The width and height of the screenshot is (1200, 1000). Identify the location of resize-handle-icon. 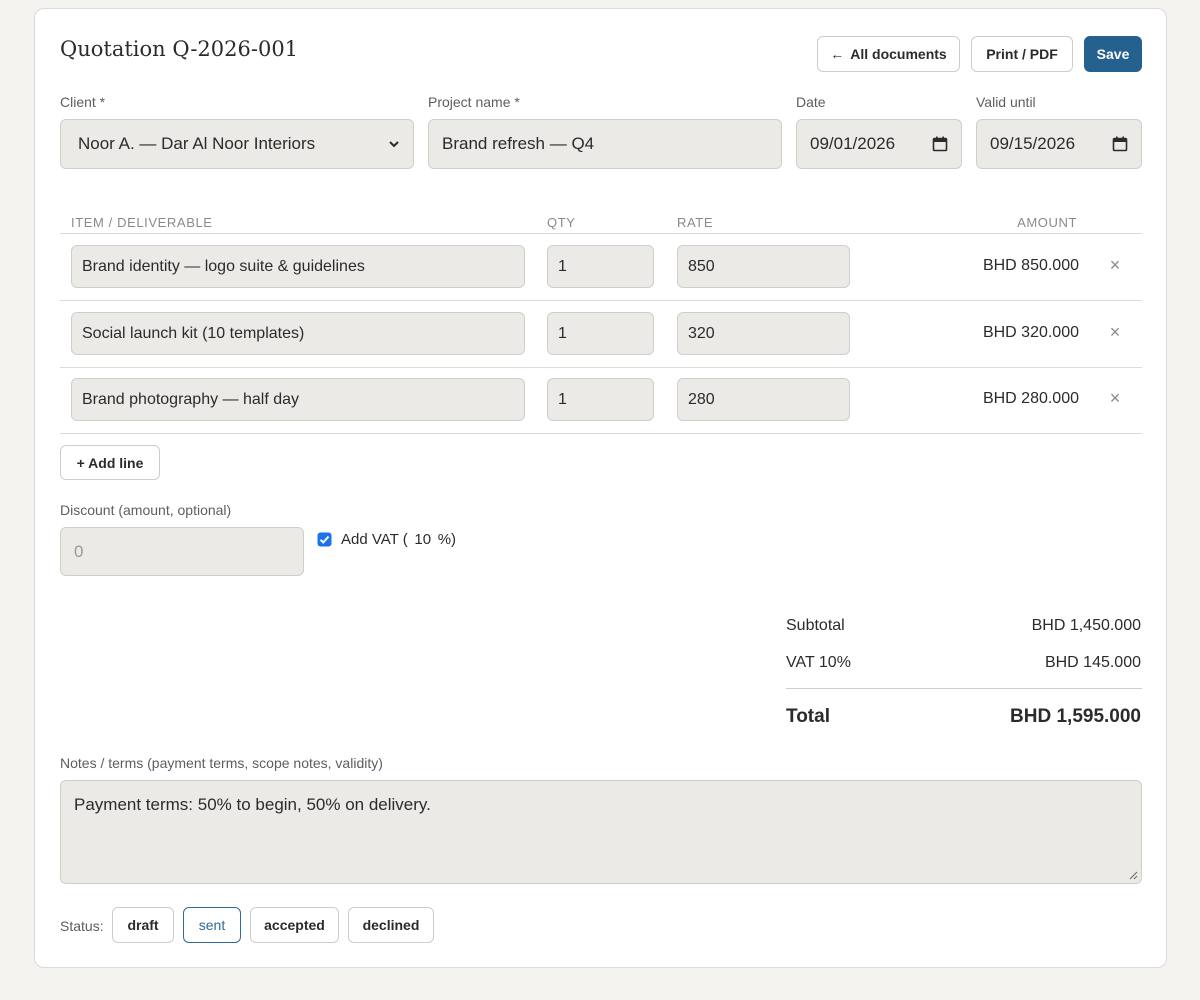
(1133, 875).